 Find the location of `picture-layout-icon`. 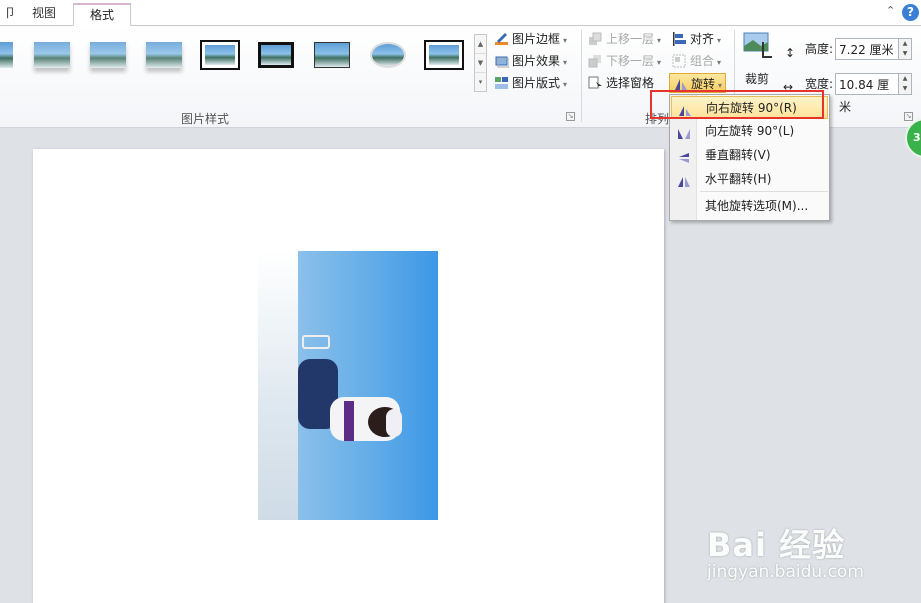

picture-layout-icon is located at coordinates (501, 83).